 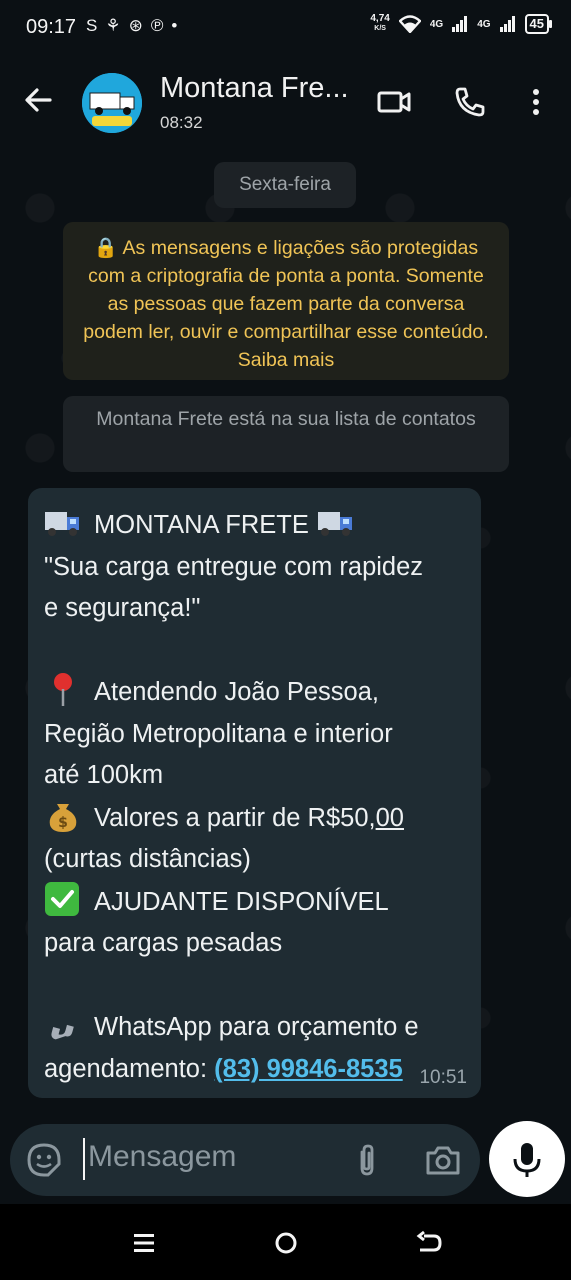 What do you see at coordinates (62, 1032) in the screenshot?
I see `telephone-receiver-emoji-icon` at bounding box center [62, 1032].